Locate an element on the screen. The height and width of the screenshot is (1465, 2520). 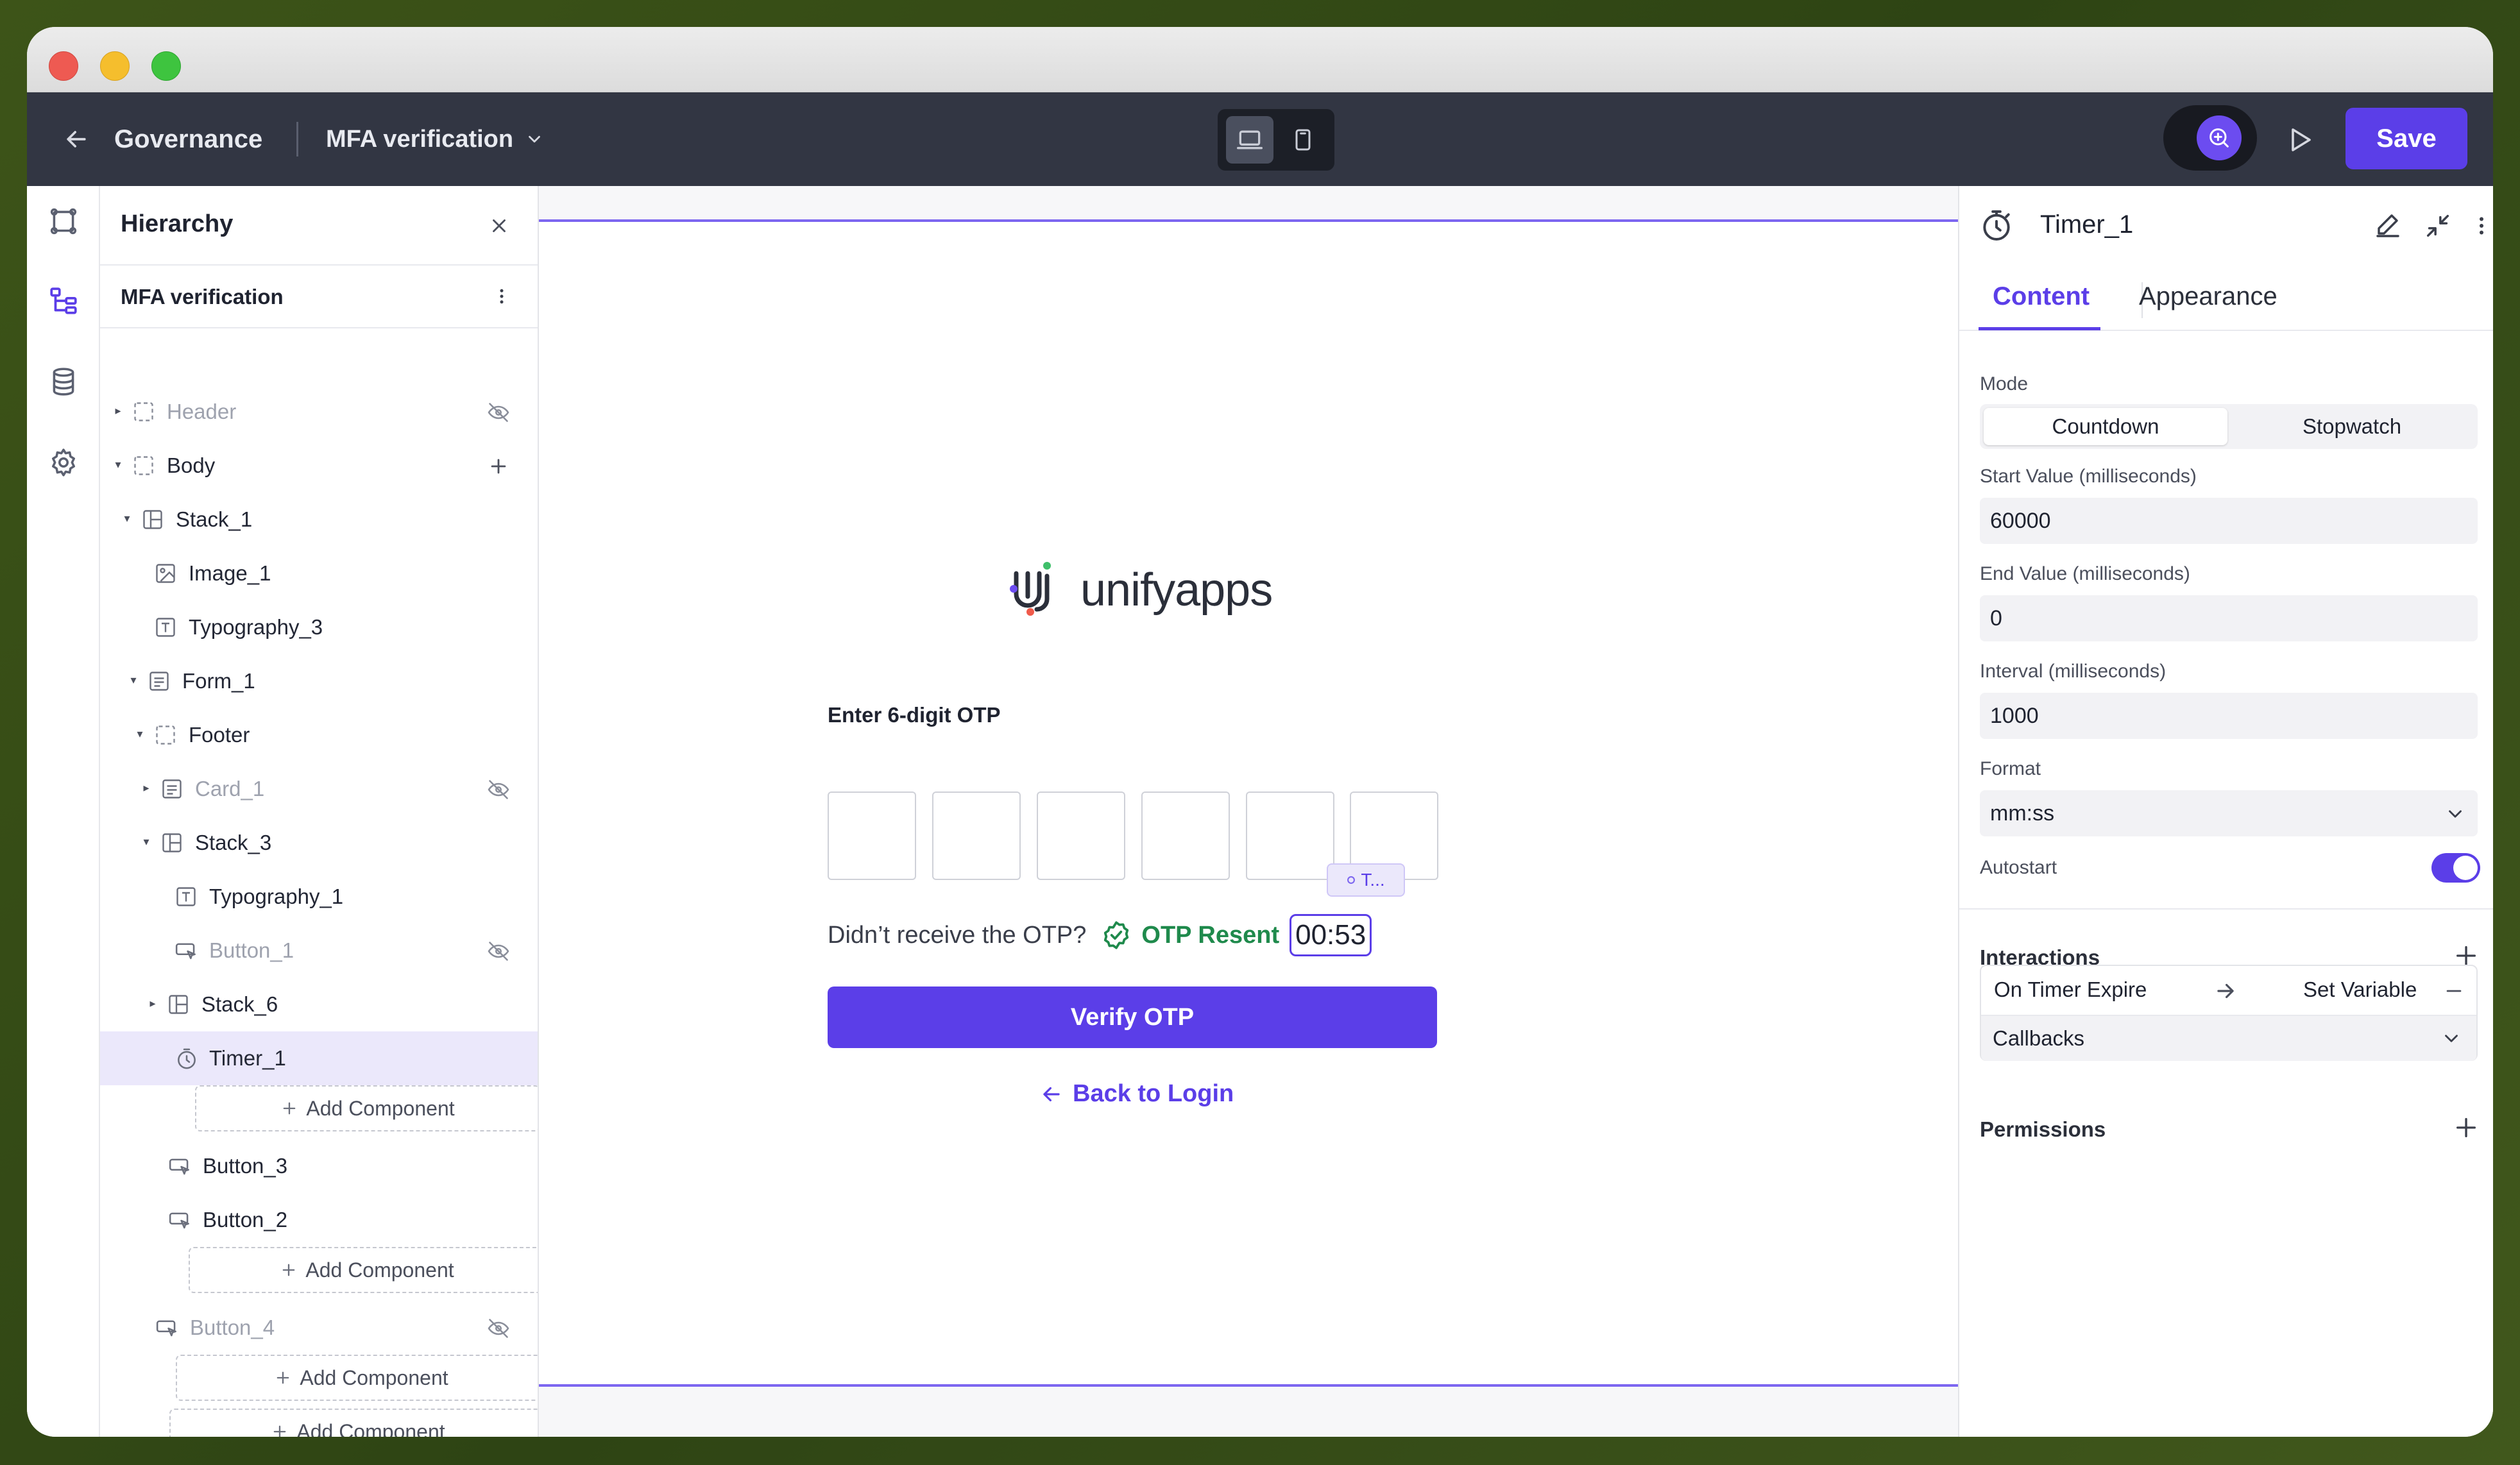
collapse-panel-button is located at coordinates (2438, 226).